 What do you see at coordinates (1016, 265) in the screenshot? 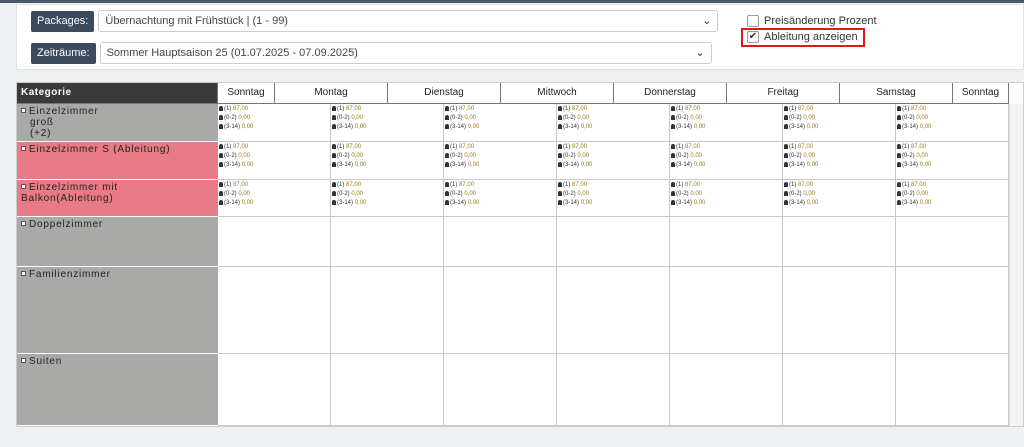
I see `vertical-scrollbar` at bounding box center [1016, 265].